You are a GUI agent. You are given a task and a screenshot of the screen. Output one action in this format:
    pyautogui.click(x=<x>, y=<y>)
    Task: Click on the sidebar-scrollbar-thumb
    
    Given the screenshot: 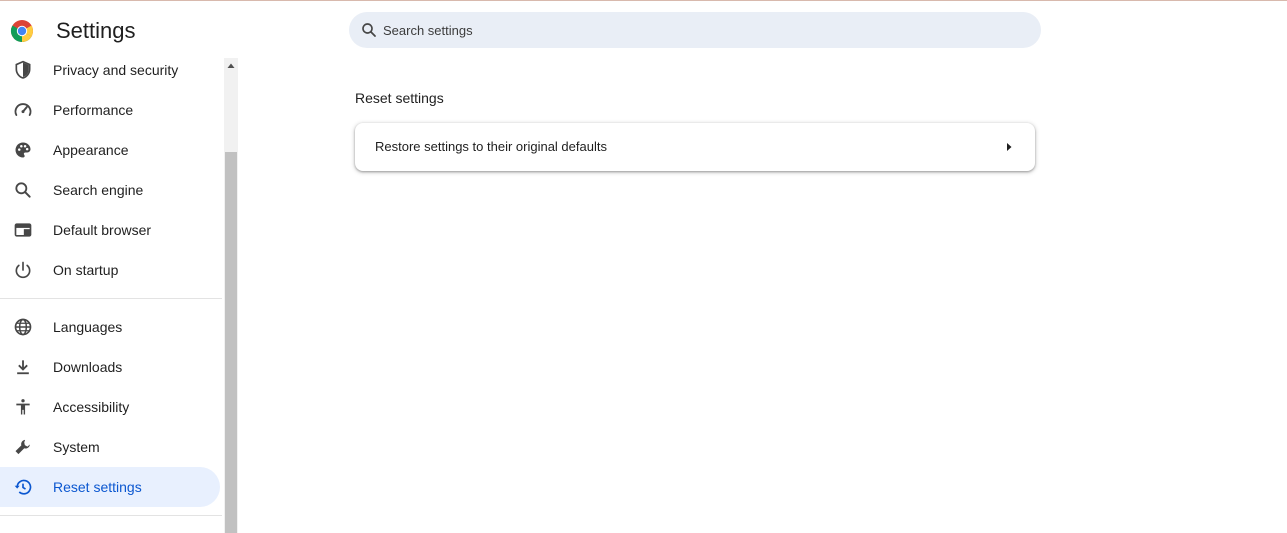 What is the action you would take?
    pyautogui.click(x=231, y=342)
    